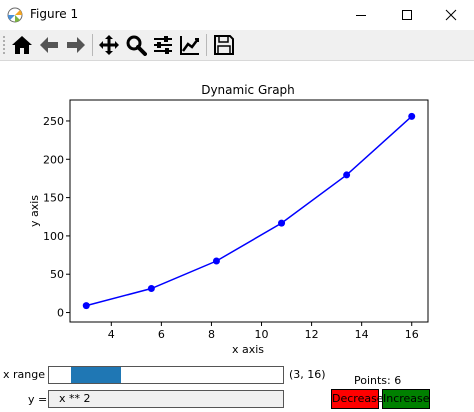 The width and height of the screenshot is (474, 412). I want to click on x-tick-label: 12, so click(312, 334).